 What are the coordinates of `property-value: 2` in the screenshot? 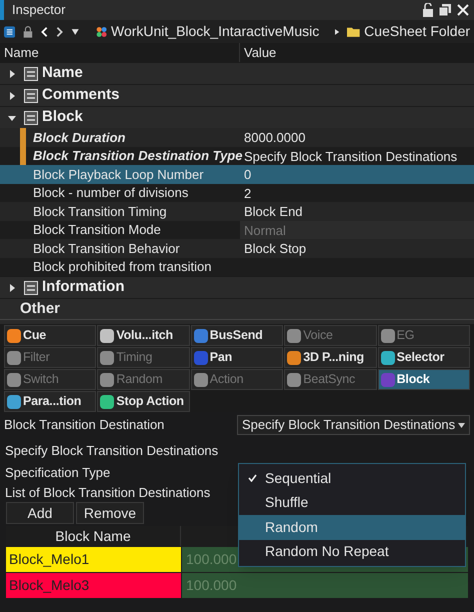 It's located at (357, 193).